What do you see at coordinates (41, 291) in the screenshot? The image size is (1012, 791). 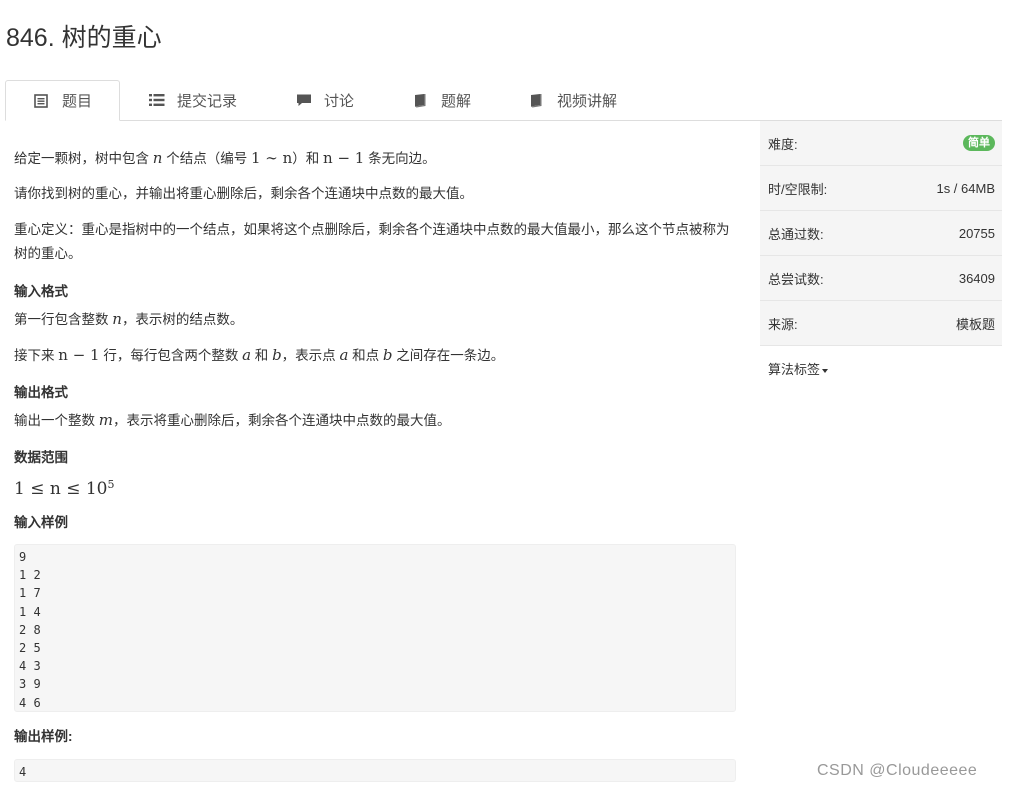 I see `input-format-heading: 输入格式` at bounding box center [41, 291].